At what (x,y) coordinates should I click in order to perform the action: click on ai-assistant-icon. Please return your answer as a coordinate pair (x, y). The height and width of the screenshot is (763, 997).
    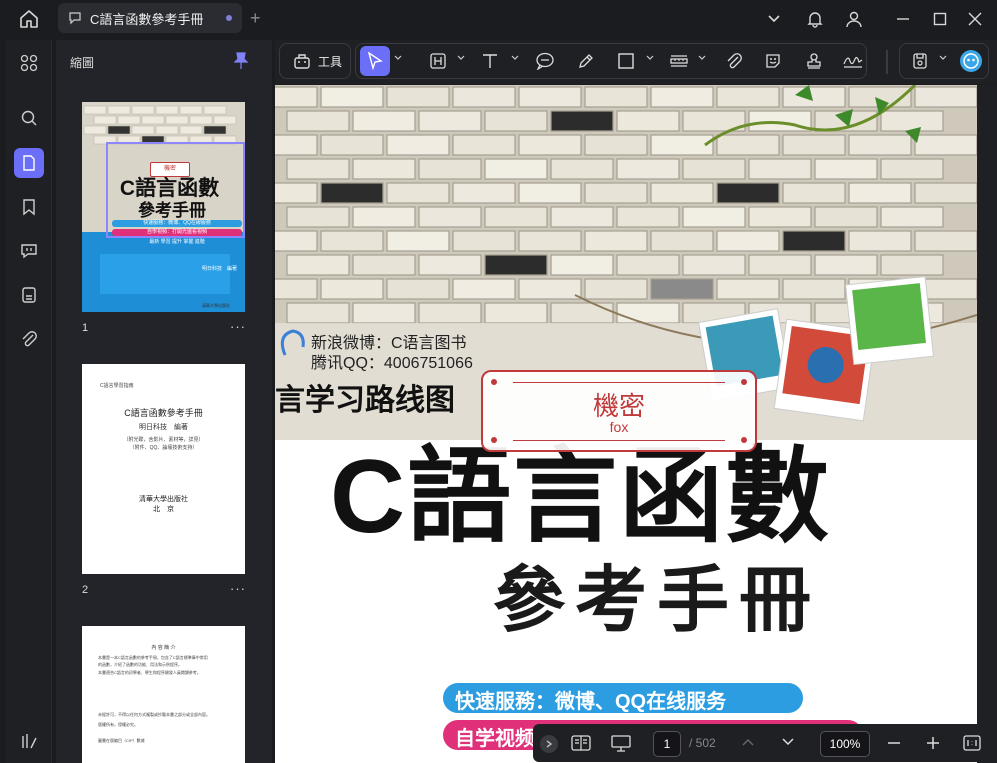
    Looking at the image, I should click on (971, 61).